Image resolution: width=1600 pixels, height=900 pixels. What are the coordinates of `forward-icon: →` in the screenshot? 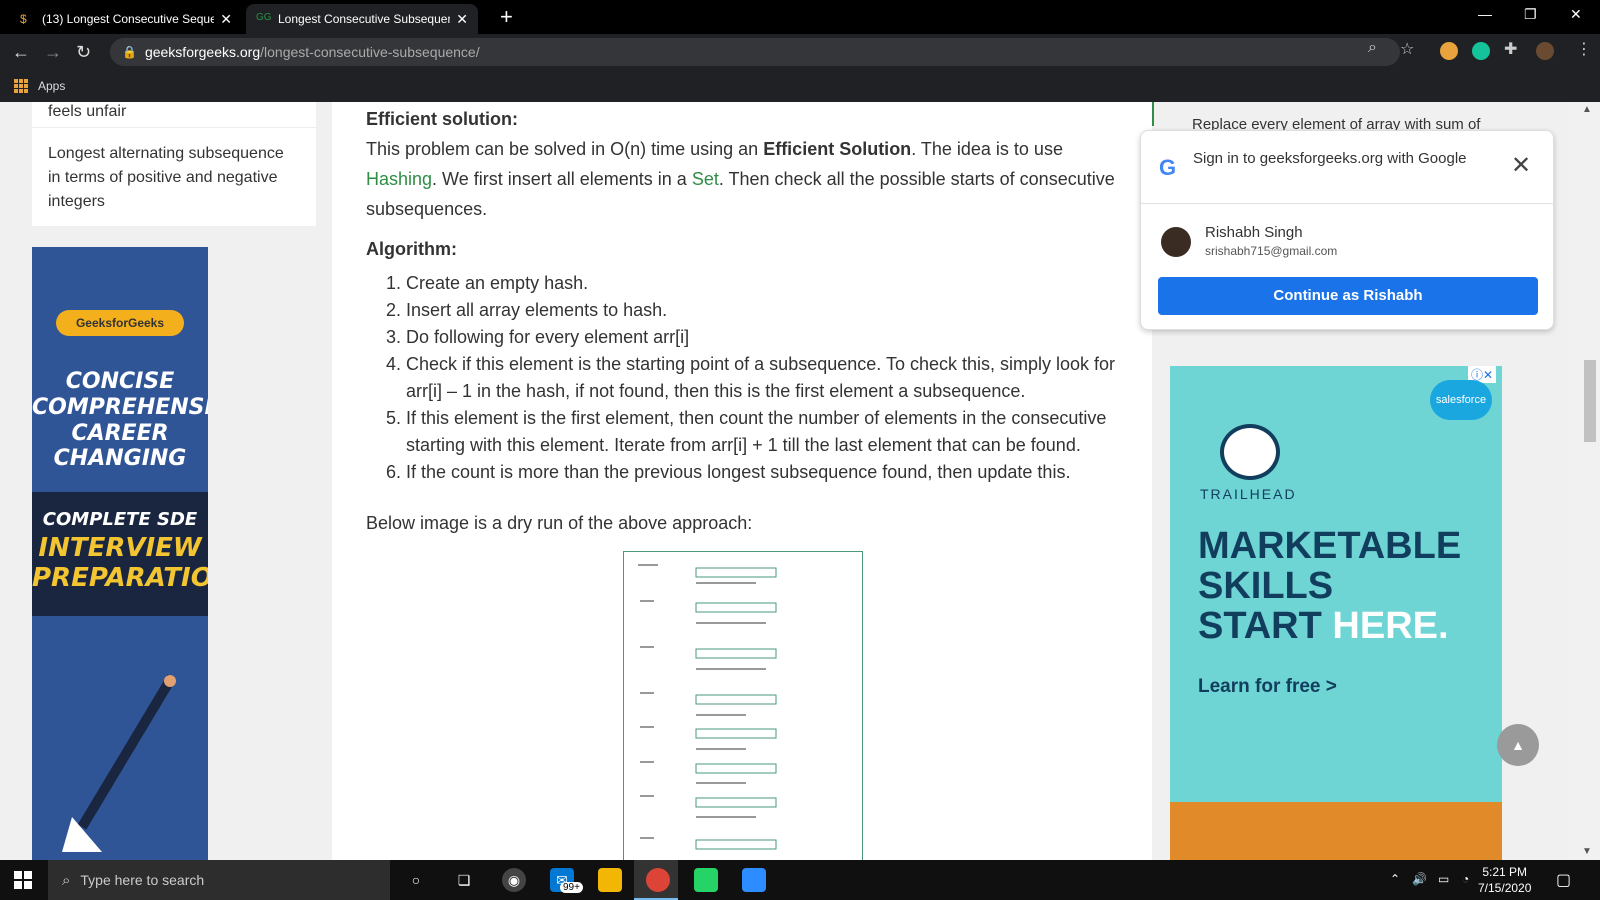 It's located at (53, 52).